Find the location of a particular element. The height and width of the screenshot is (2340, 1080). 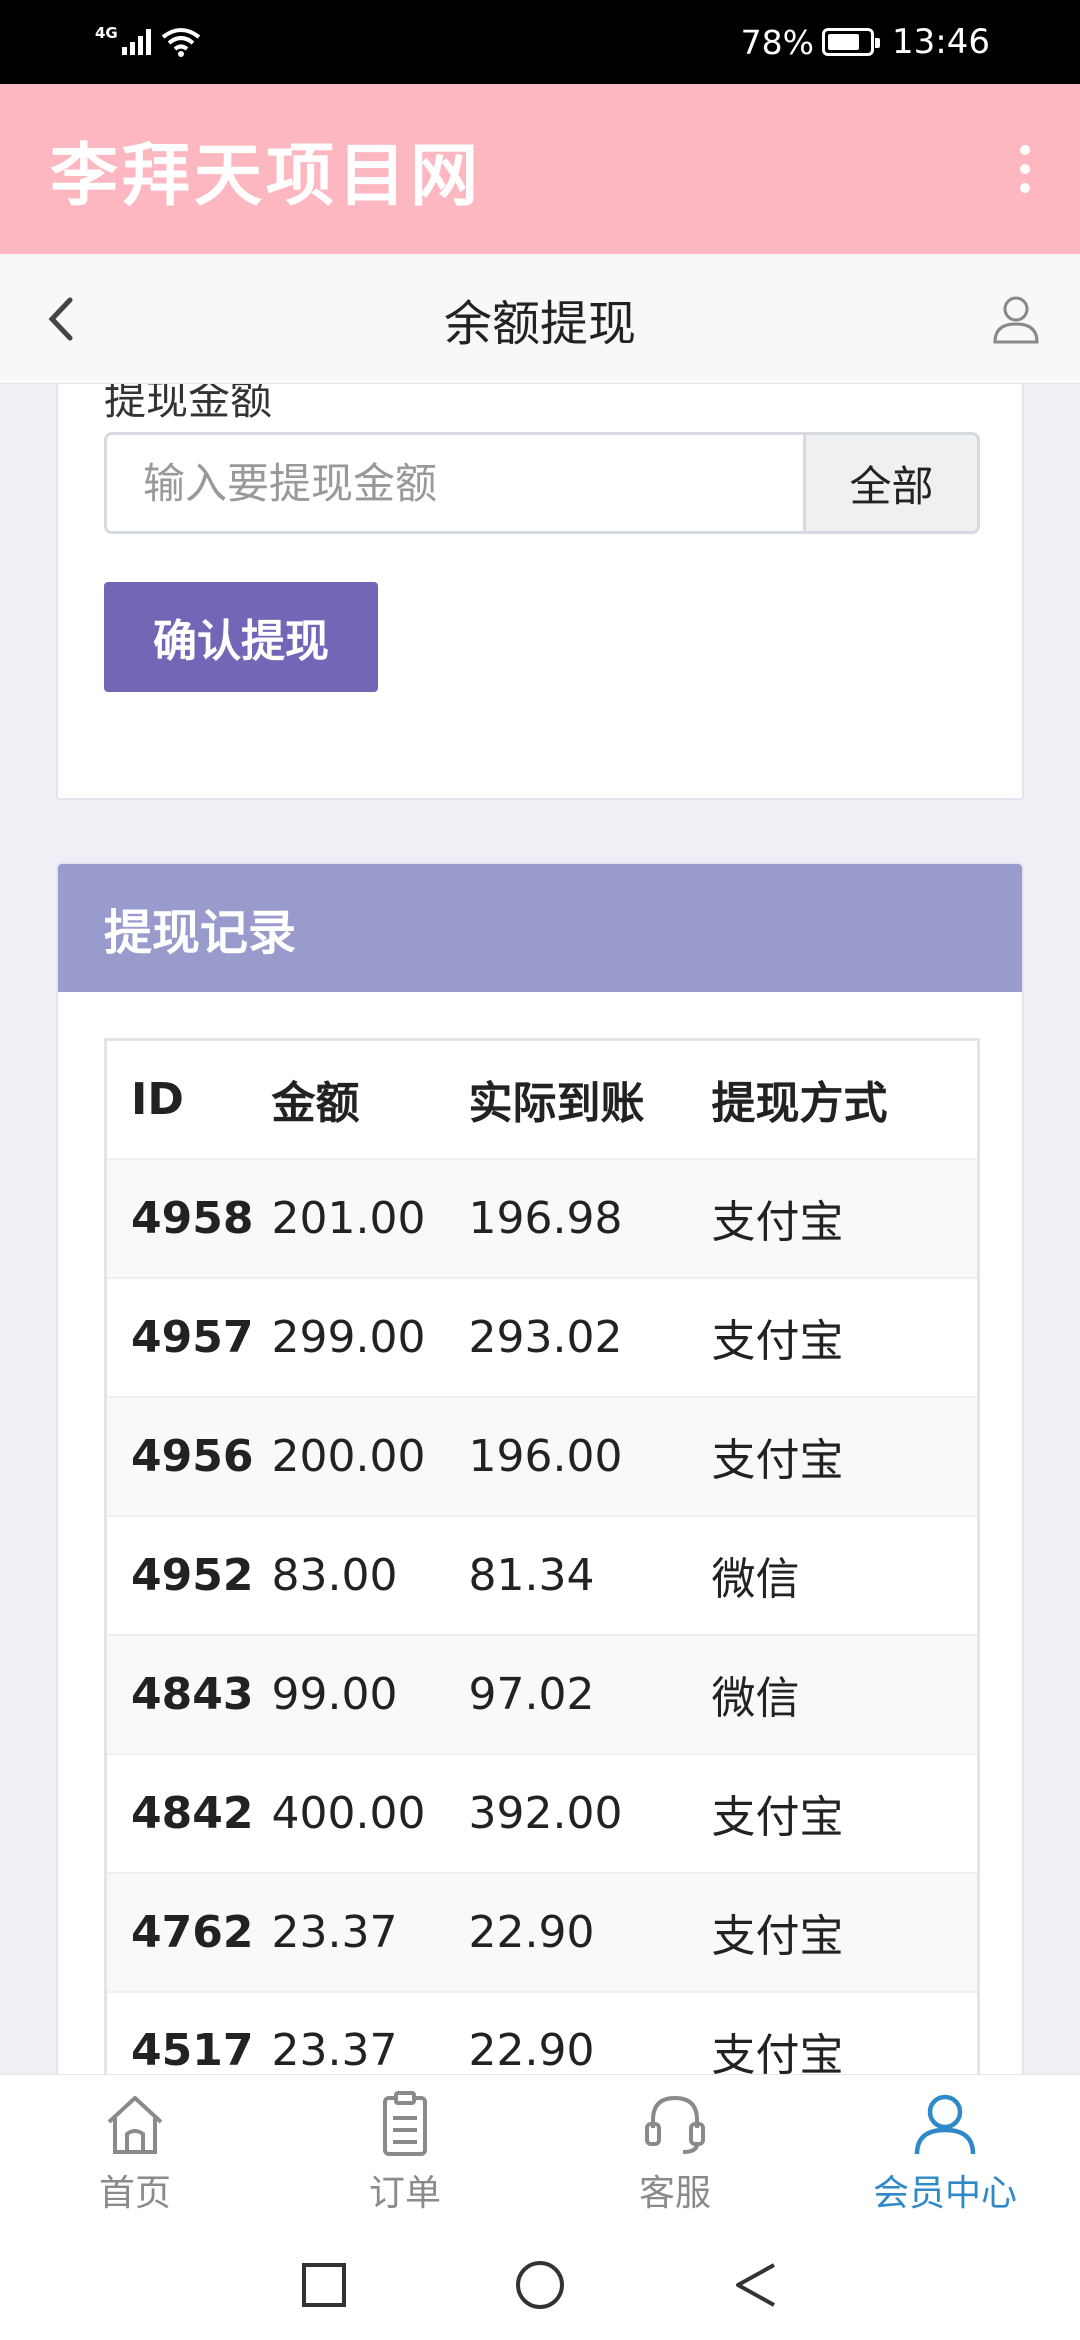

amount-input-group: 全部 is located at coordinates (542, 483).